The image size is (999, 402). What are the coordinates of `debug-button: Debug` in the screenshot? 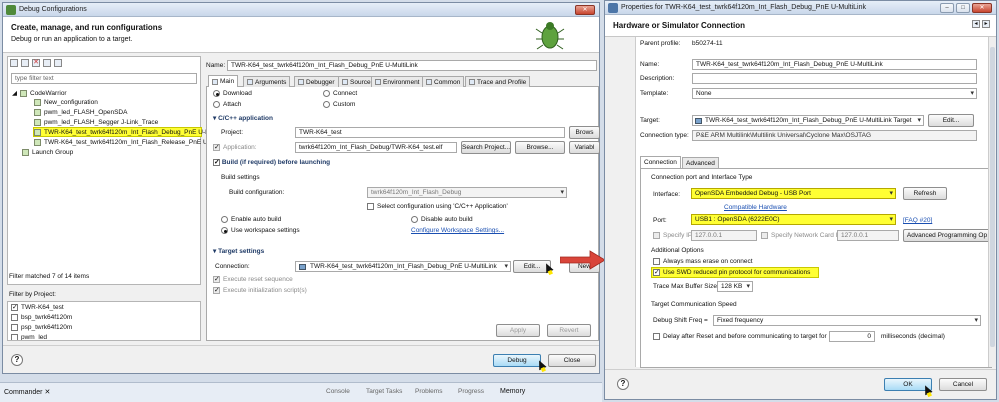 It's located at (517, 360).